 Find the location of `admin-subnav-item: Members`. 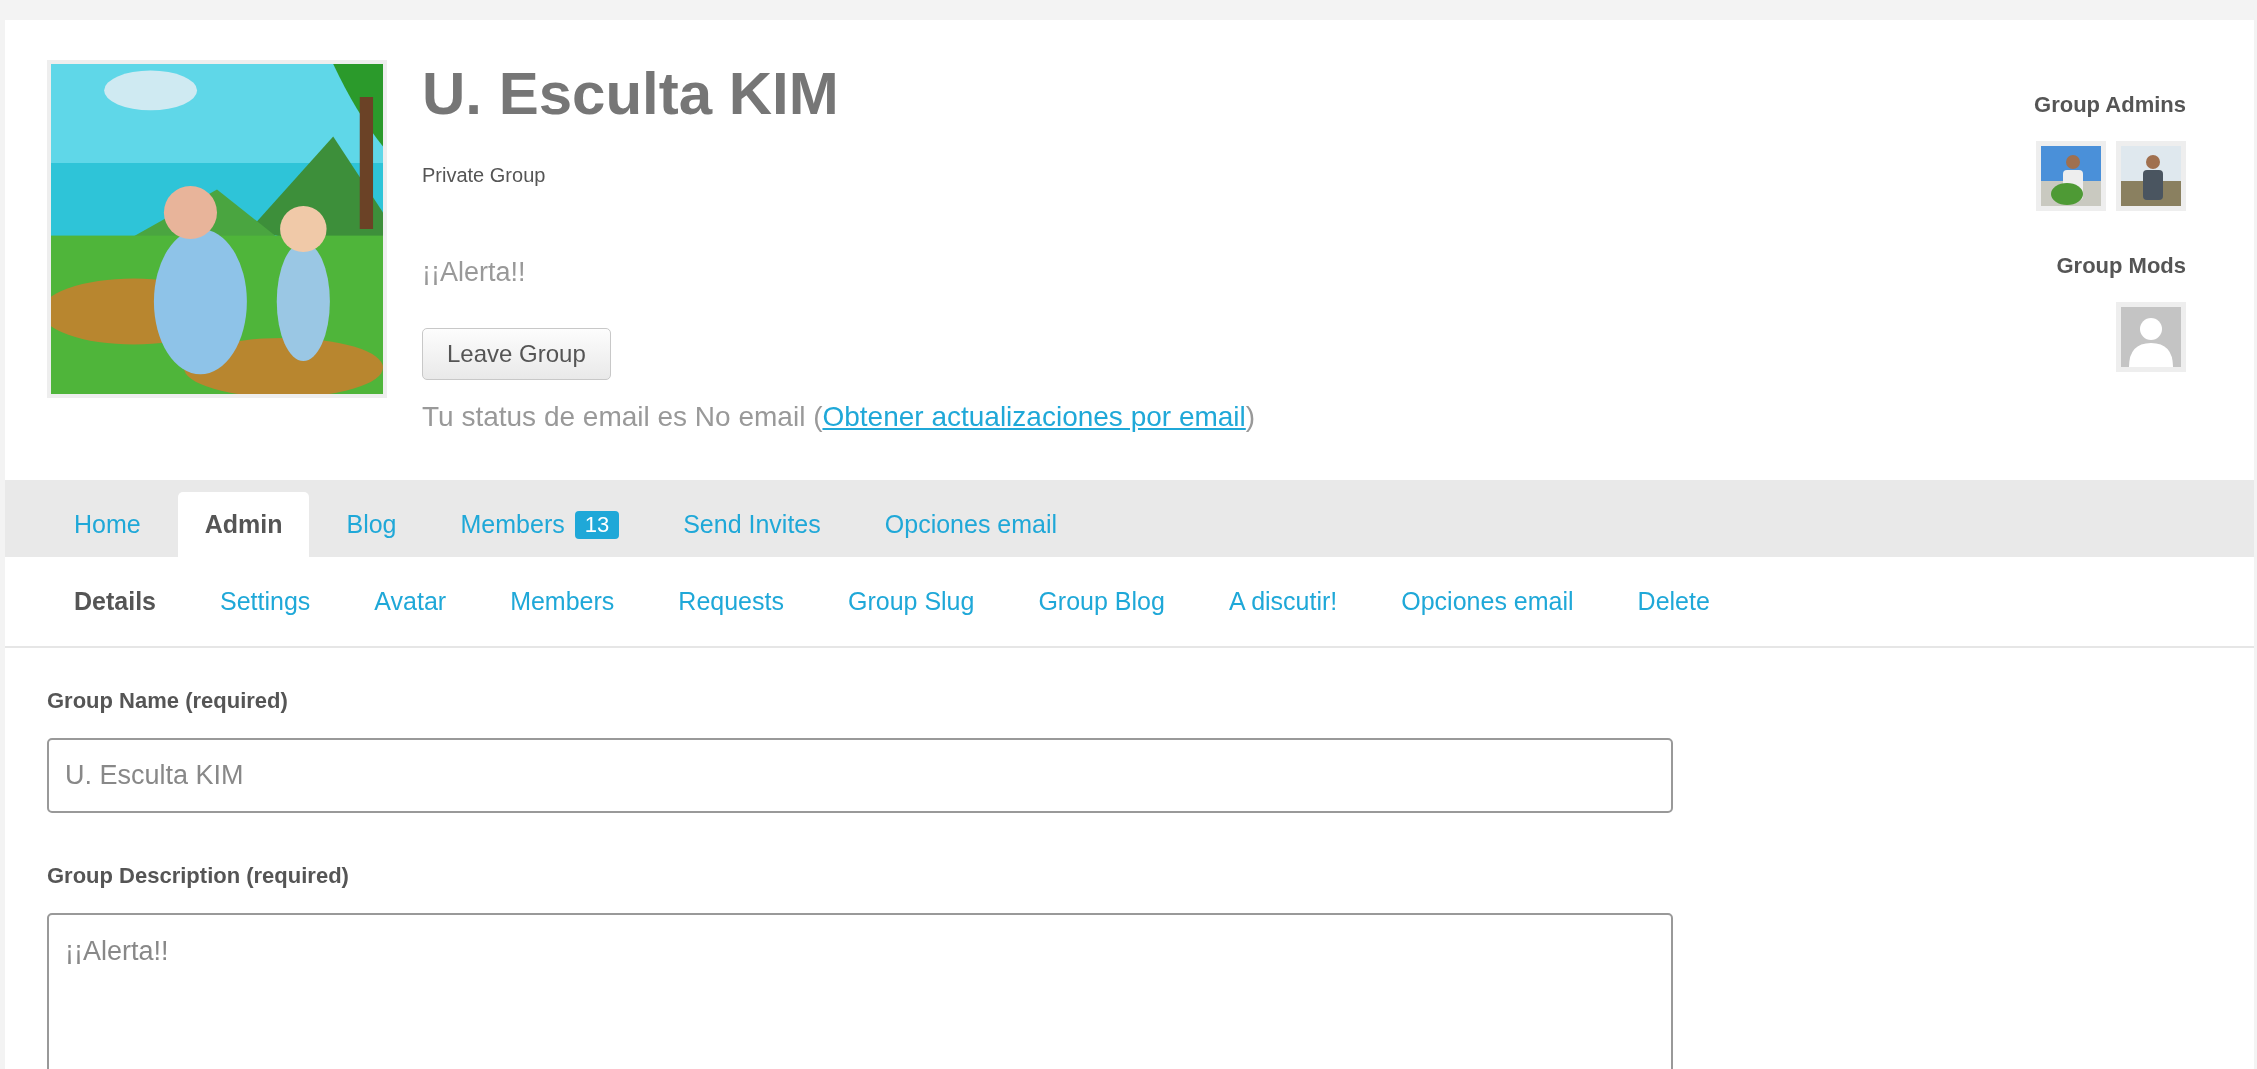

admin-subnav-item: Members is located at coordinates (562, 601).